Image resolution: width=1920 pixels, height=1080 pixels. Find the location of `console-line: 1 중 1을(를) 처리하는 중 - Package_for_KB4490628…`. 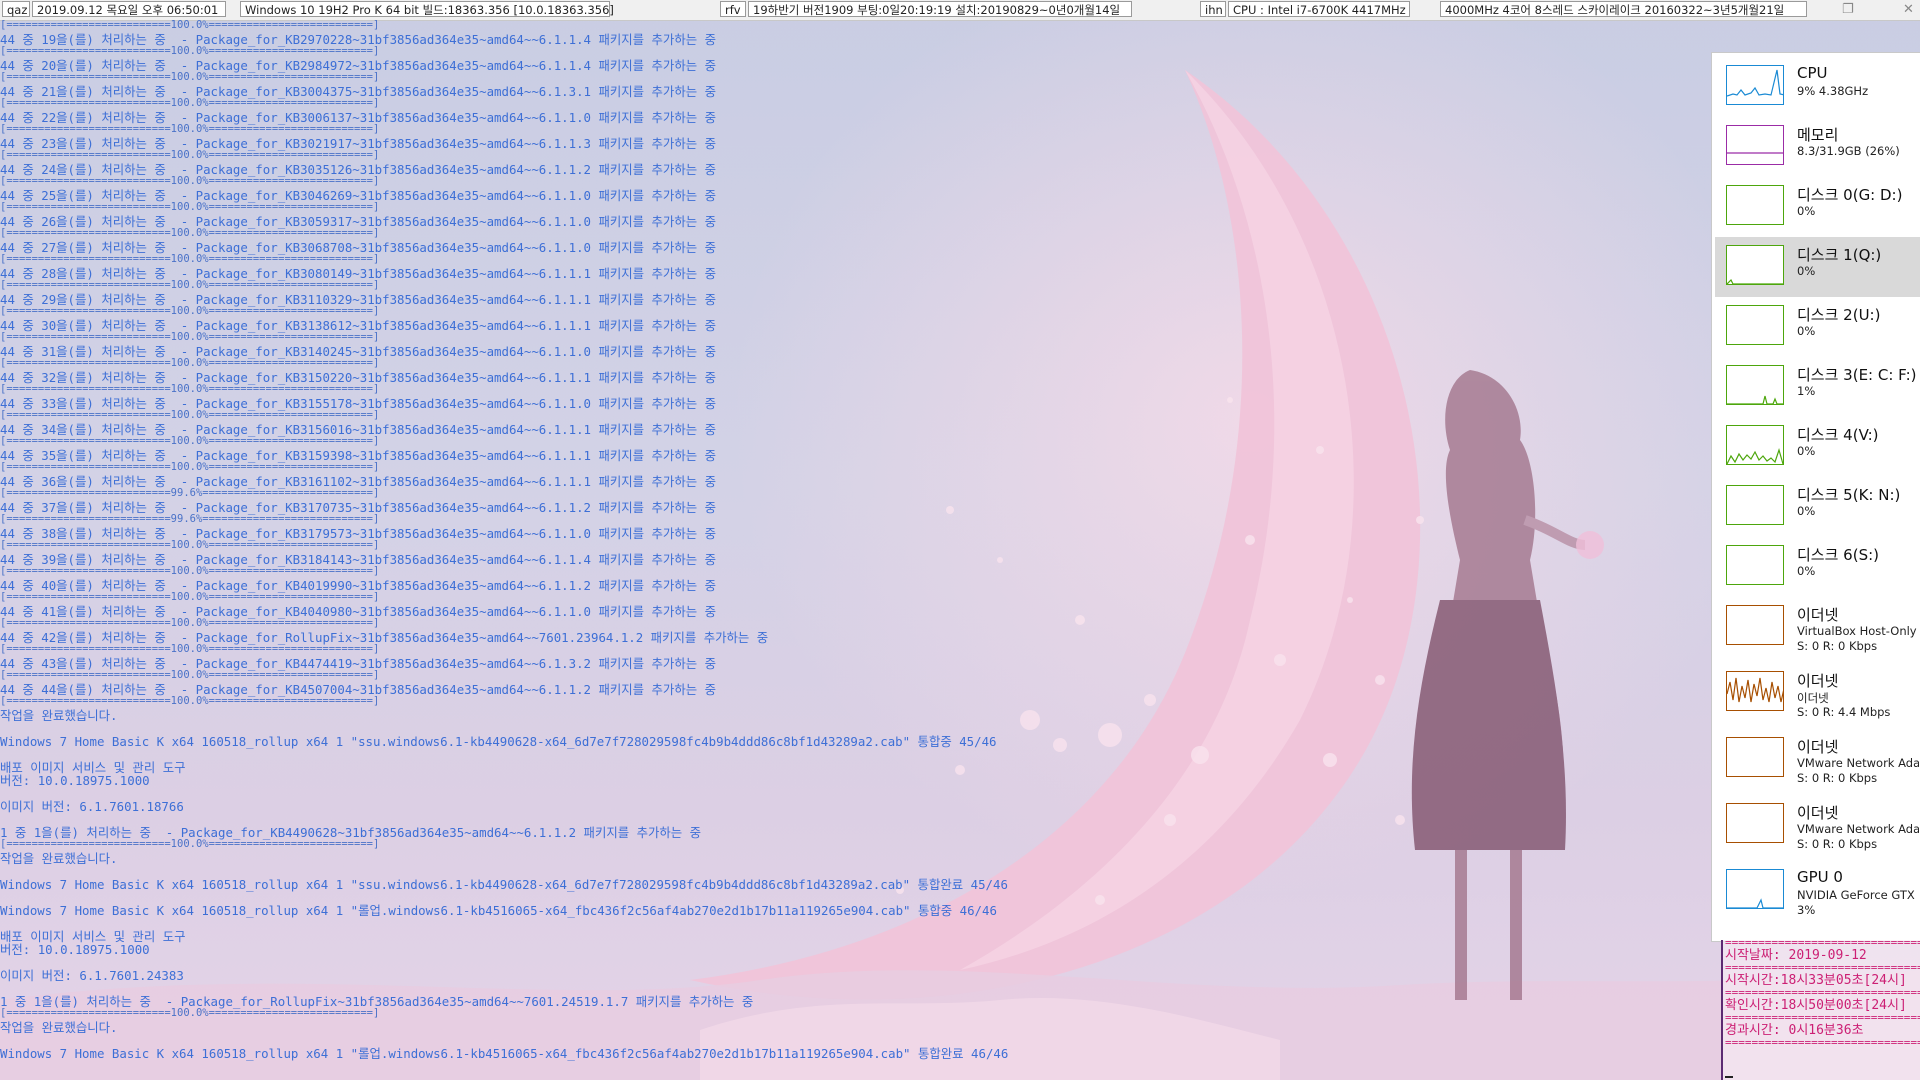

console-line: 1 중 1을(를) 처리하는 중 - Package_for_KB4490628… is located at coordinates (351, 832).